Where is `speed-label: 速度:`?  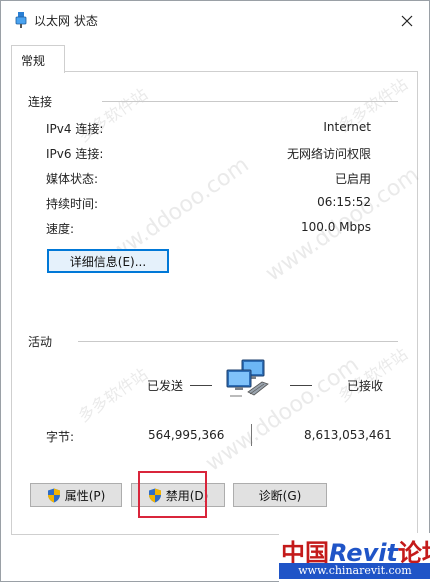 speed-label: 速度: is located at coordinates (60, 229).